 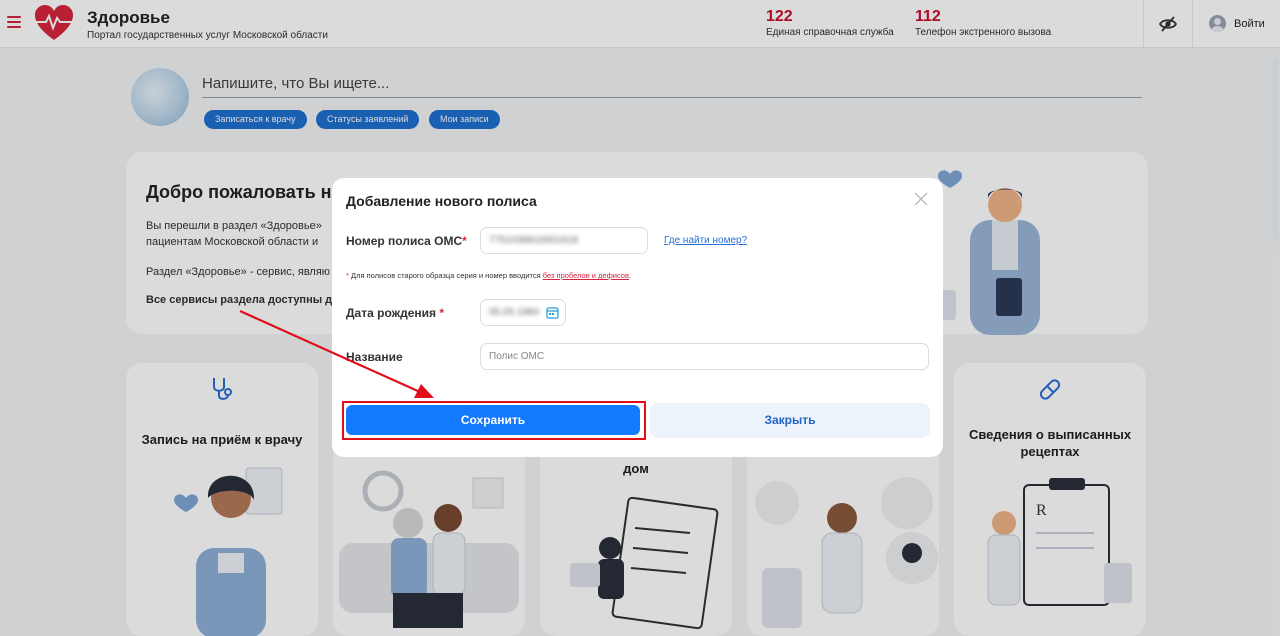 I want to click on calendar-icon, so click(x=552, y=312).